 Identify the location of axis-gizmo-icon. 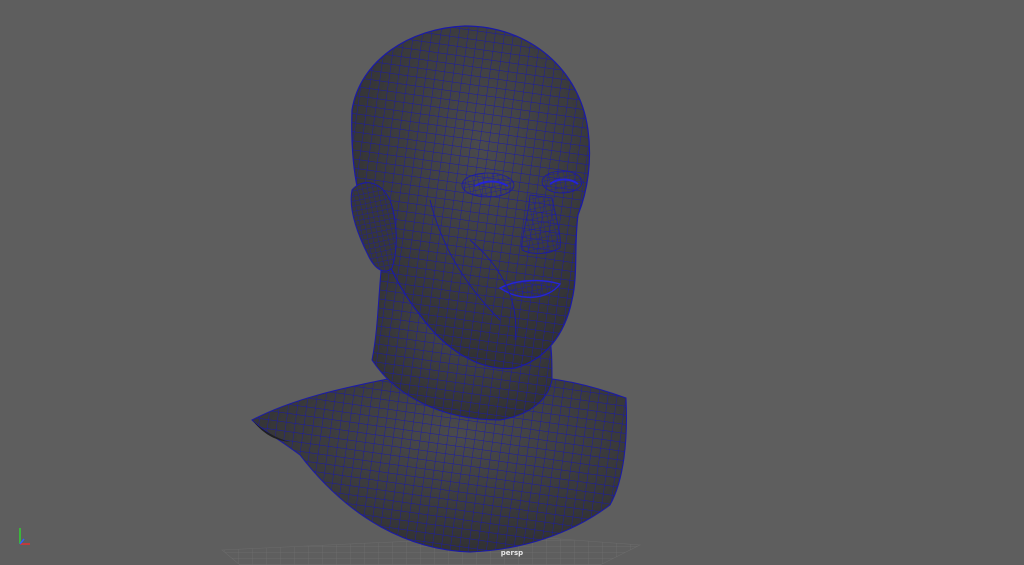
(24, 536).